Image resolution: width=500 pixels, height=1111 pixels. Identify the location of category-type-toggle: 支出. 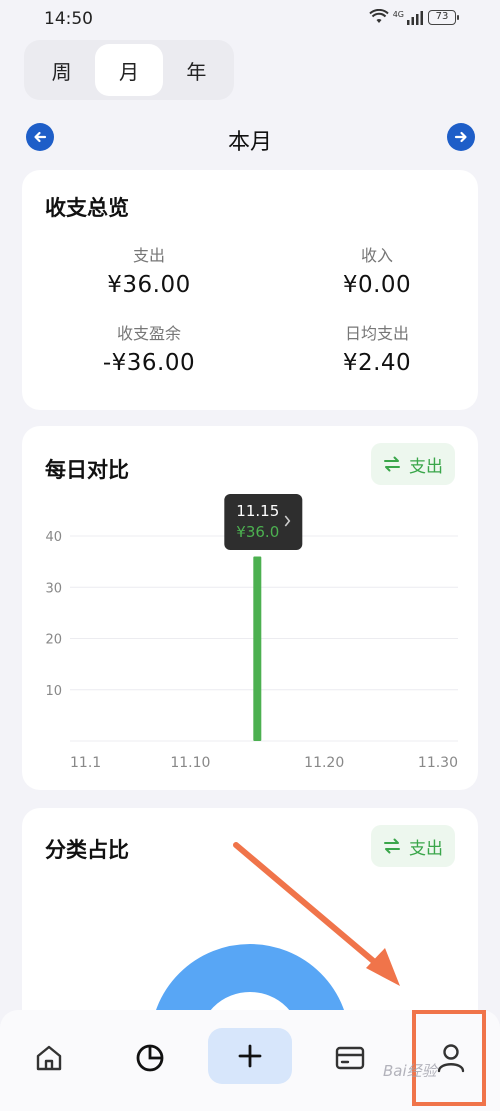
(413, 846).